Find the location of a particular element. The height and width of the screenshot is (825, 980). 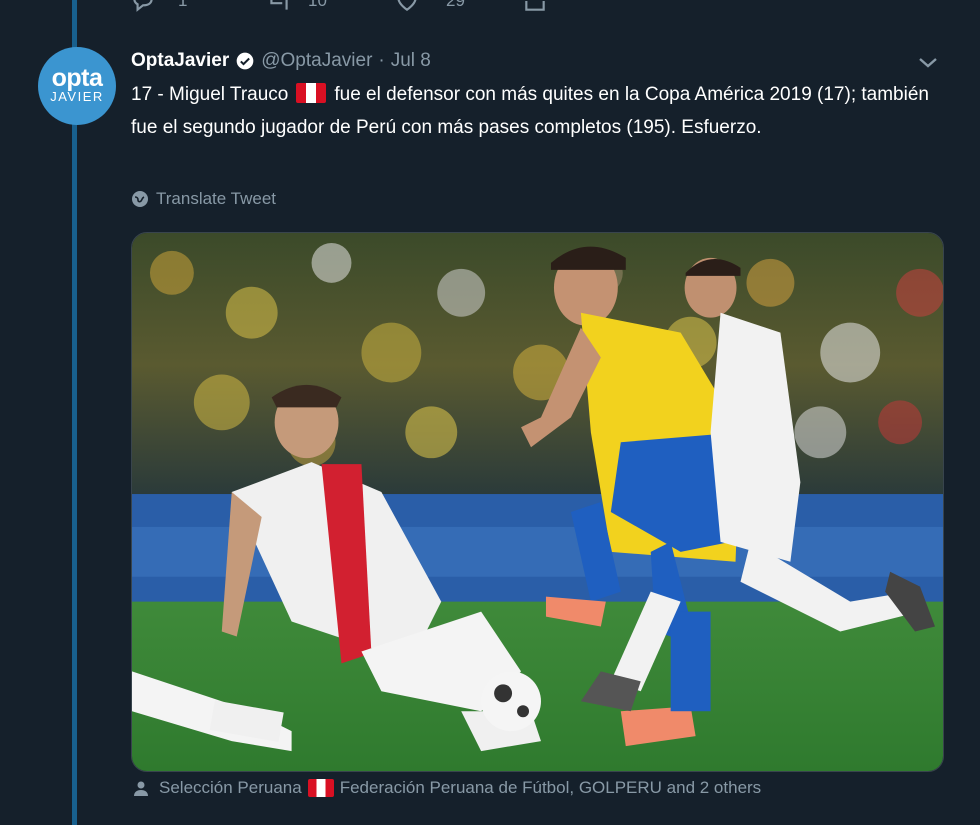

translate-tweet-link: Translate Tweet is located at coordinates (203, 199).